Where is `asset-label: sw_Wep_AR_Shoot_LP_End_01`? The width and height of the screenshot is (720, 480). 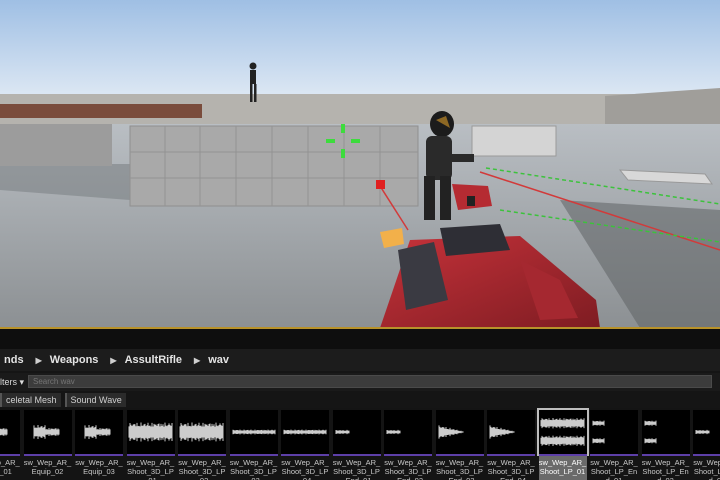
asset-label: sw_Wep_AR_Shoot_LP_End_01 is located at coordinates (614, 469).